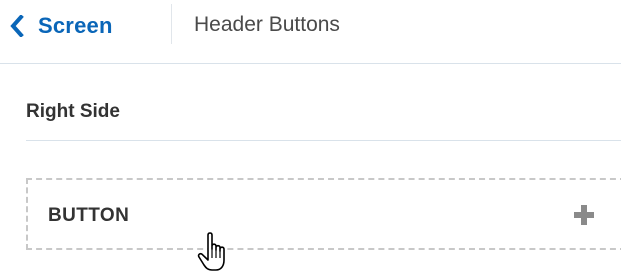  What do you see at coordinates (323, 140) in the screenshot?
I see `section-divider` at bounding box center [323, 140].